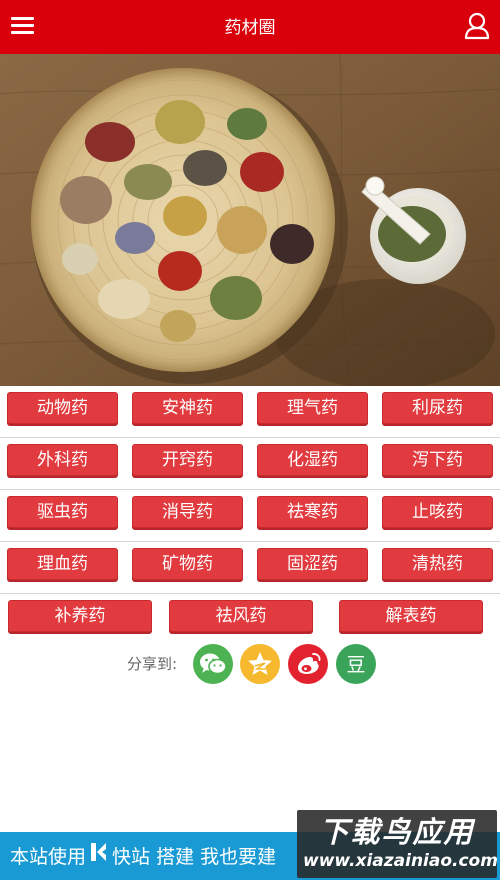 This screenshot has height=880, width=500. I want to click on category-button: 开窍药, so click(187, 460).